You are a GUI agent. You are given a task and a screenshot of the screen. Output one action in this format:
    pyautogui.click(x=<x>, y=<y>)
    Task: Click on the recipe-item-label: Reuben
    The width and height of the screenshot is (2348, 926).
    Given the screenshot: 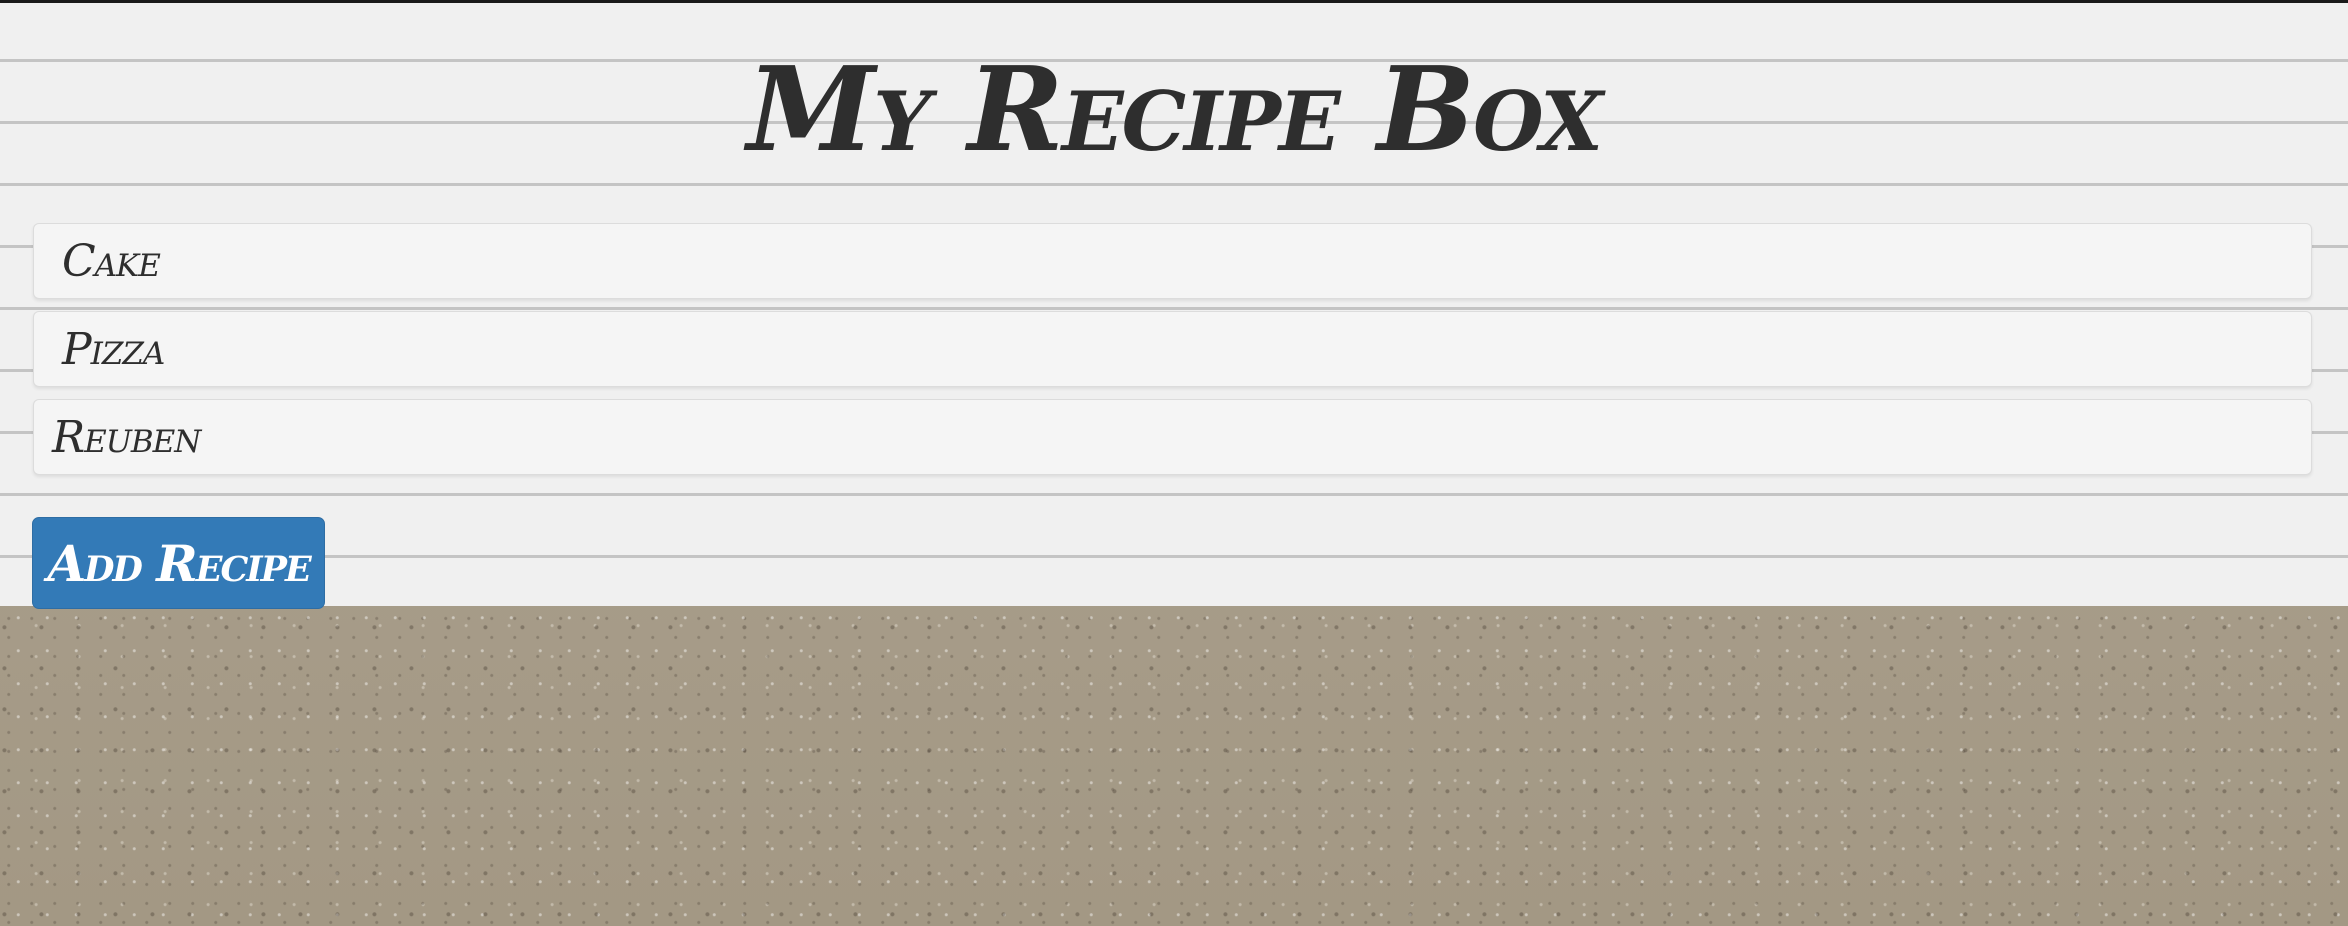 What is the action you would take?
    pyautogui.click(x=126, y=437)
    